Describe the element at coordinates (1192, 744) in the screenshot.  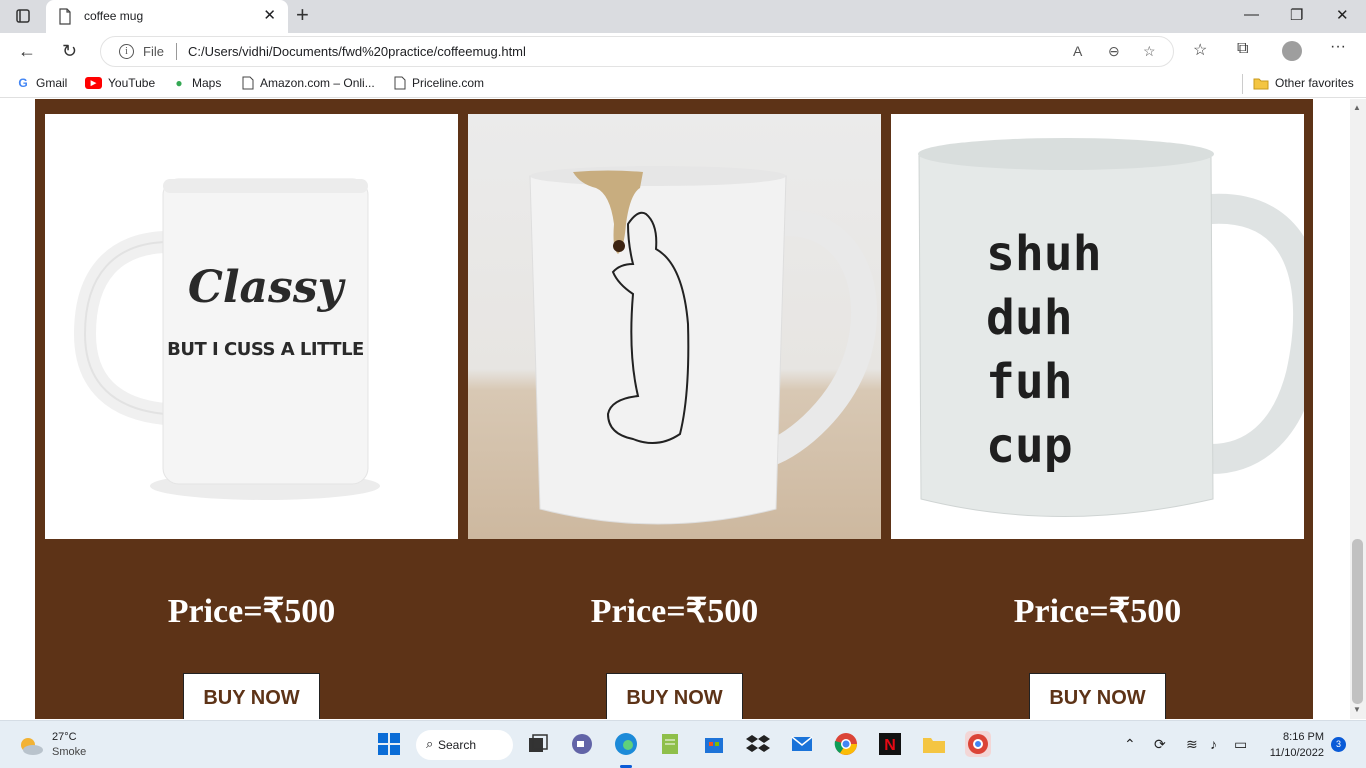
I see `wifi-icon: ≋` at that location.